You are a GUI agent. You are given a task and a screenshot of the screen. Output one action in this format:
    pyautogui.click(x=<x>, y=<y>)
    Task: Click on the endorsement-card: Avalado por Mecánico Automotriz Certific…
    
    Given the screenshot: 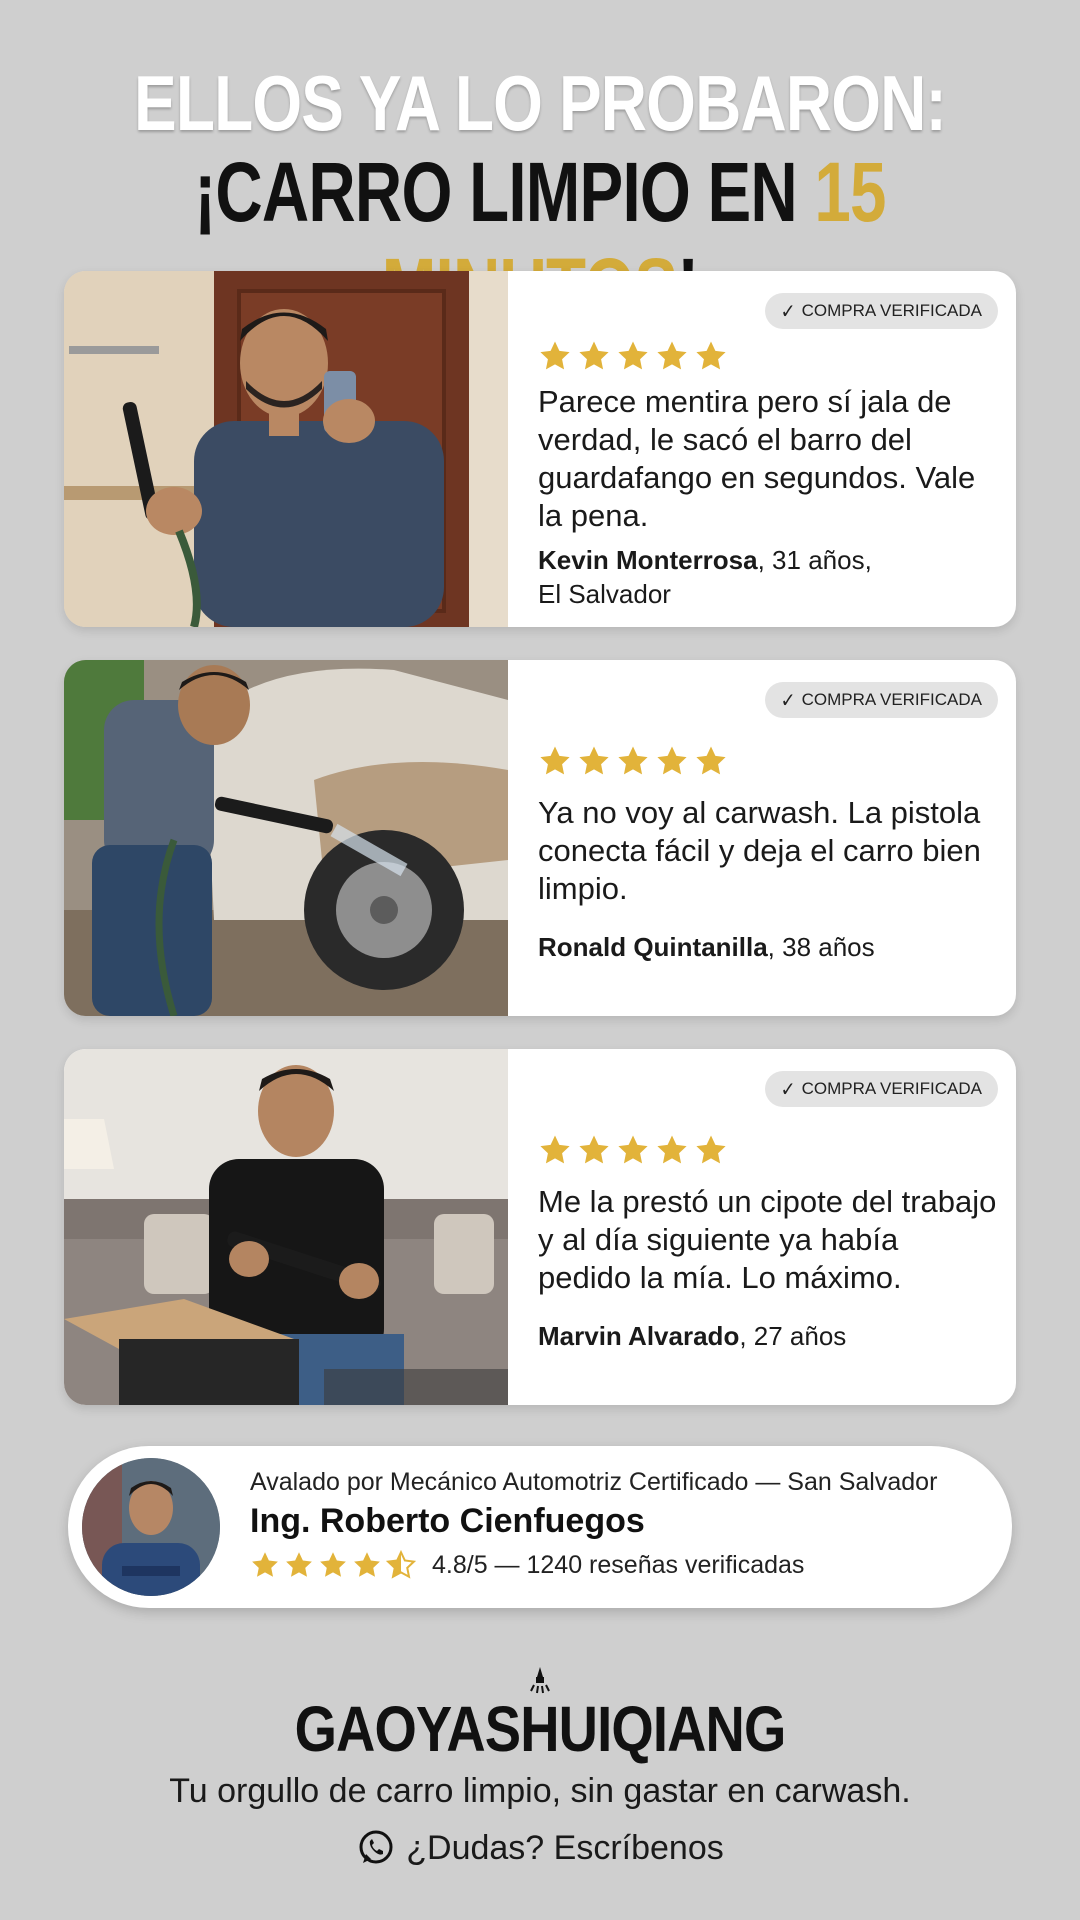 What is the action you would take?
    pyautogui.click(x=540, y=1527)
    